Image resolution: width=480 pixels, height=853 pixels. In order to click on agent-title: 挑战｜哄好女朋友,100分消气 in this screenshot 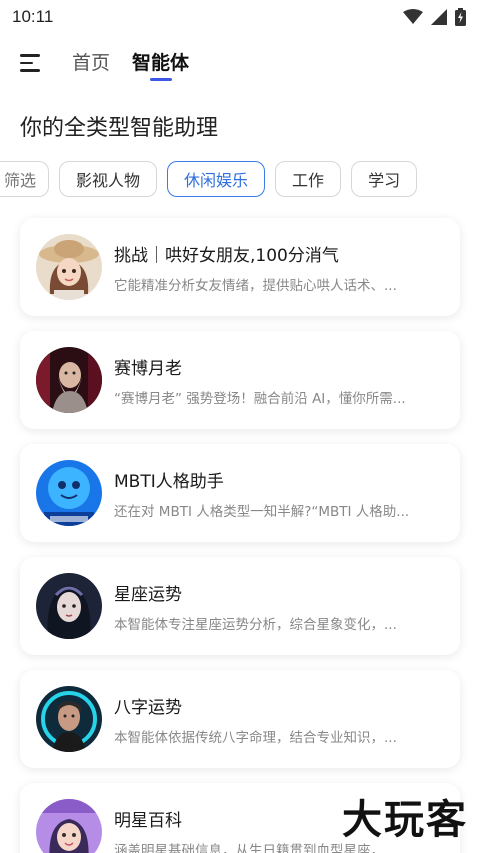, I will do `click(226, 255)`.